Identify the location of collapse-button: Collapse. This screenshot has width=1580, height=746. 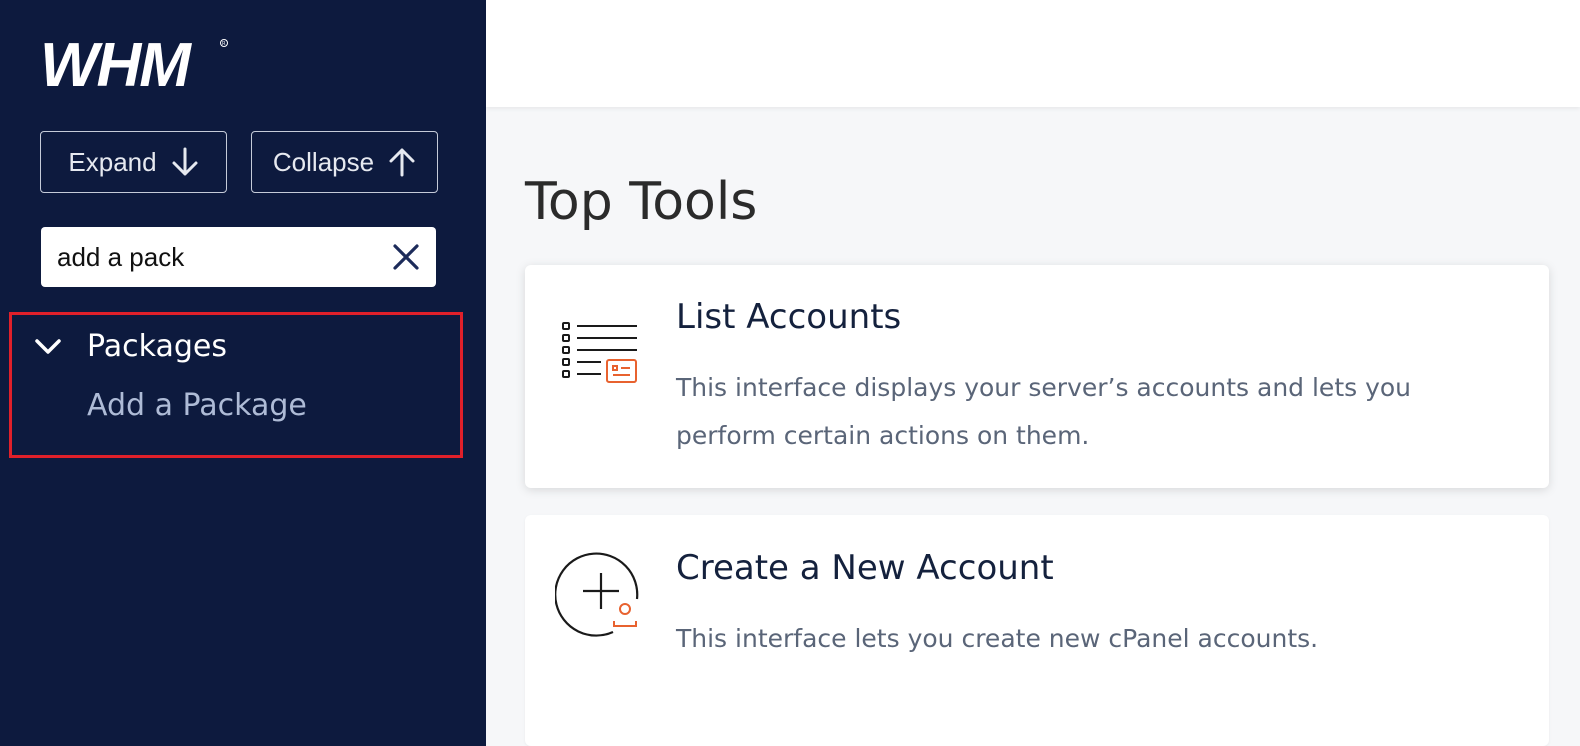
(344, 162).